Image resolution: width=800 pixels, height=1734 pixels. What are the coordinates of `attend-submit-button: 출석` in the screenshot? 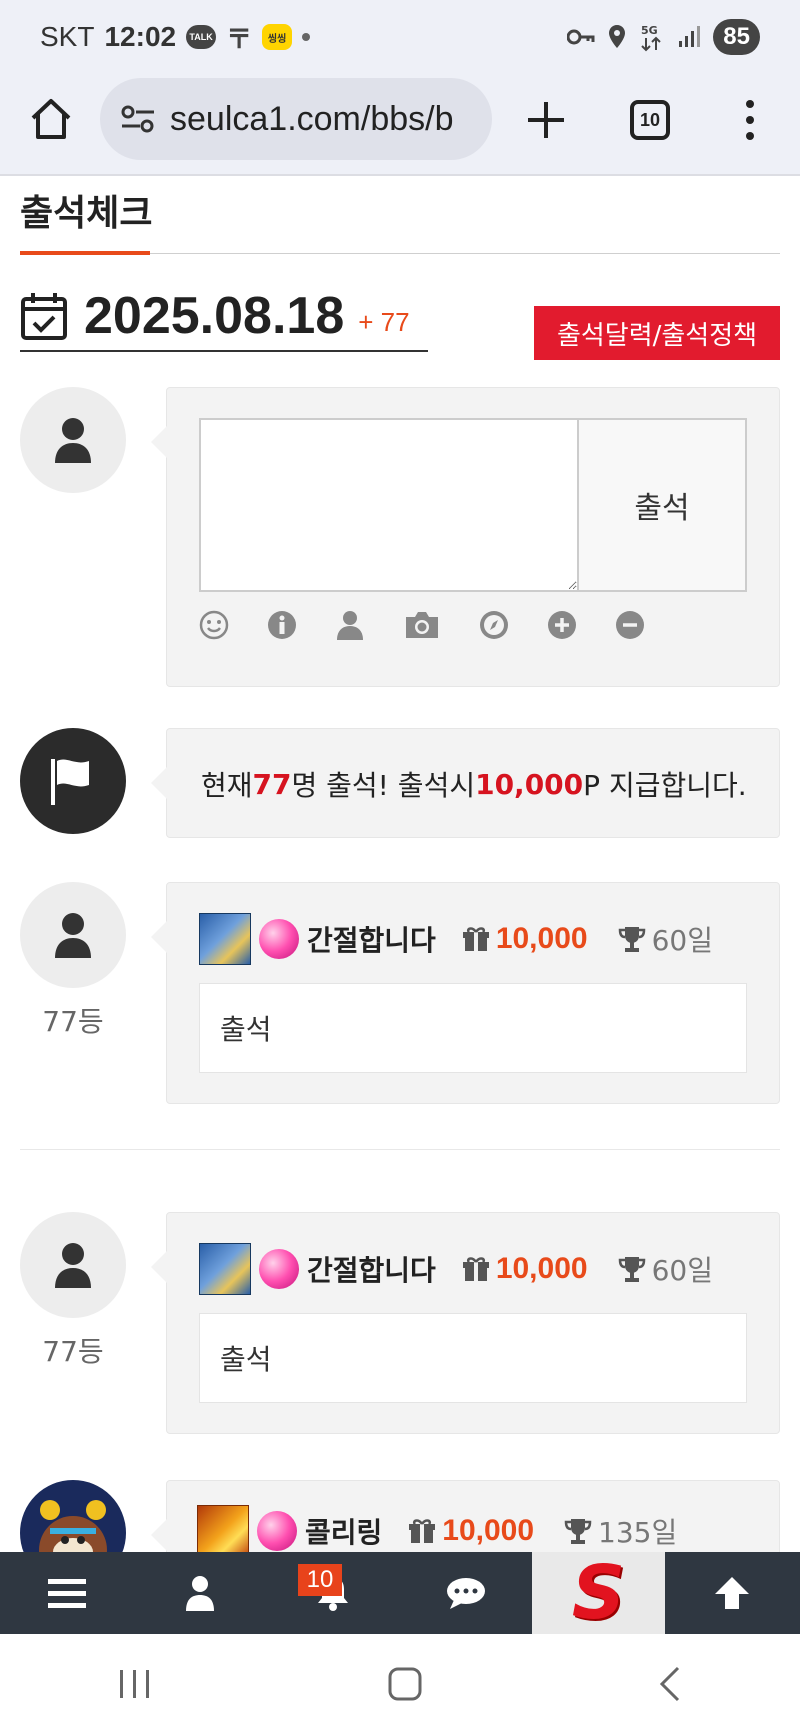 It's located at (661, 505).